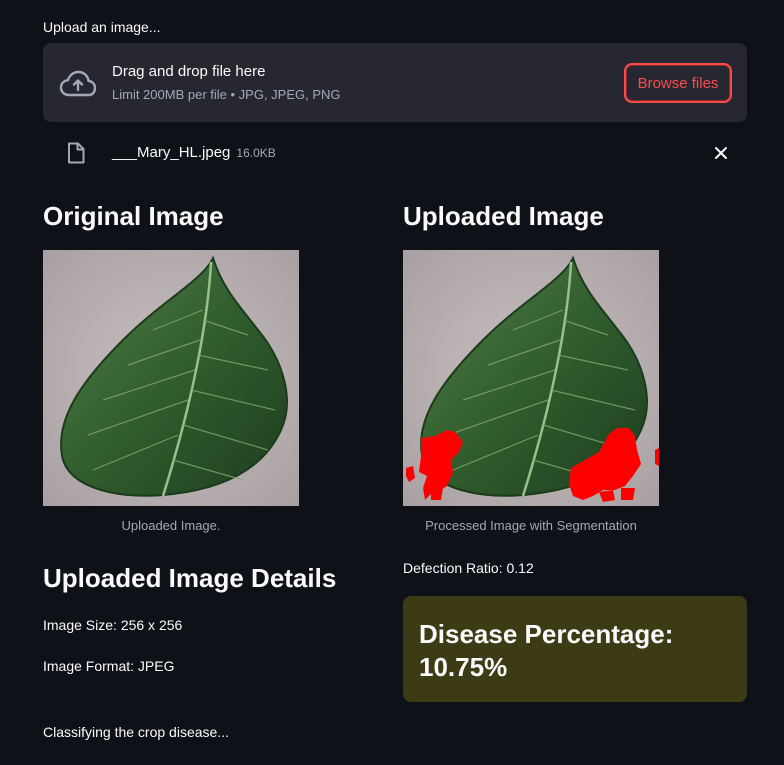  I want to click on browse-files-button: Browse files, so click(678, 83).